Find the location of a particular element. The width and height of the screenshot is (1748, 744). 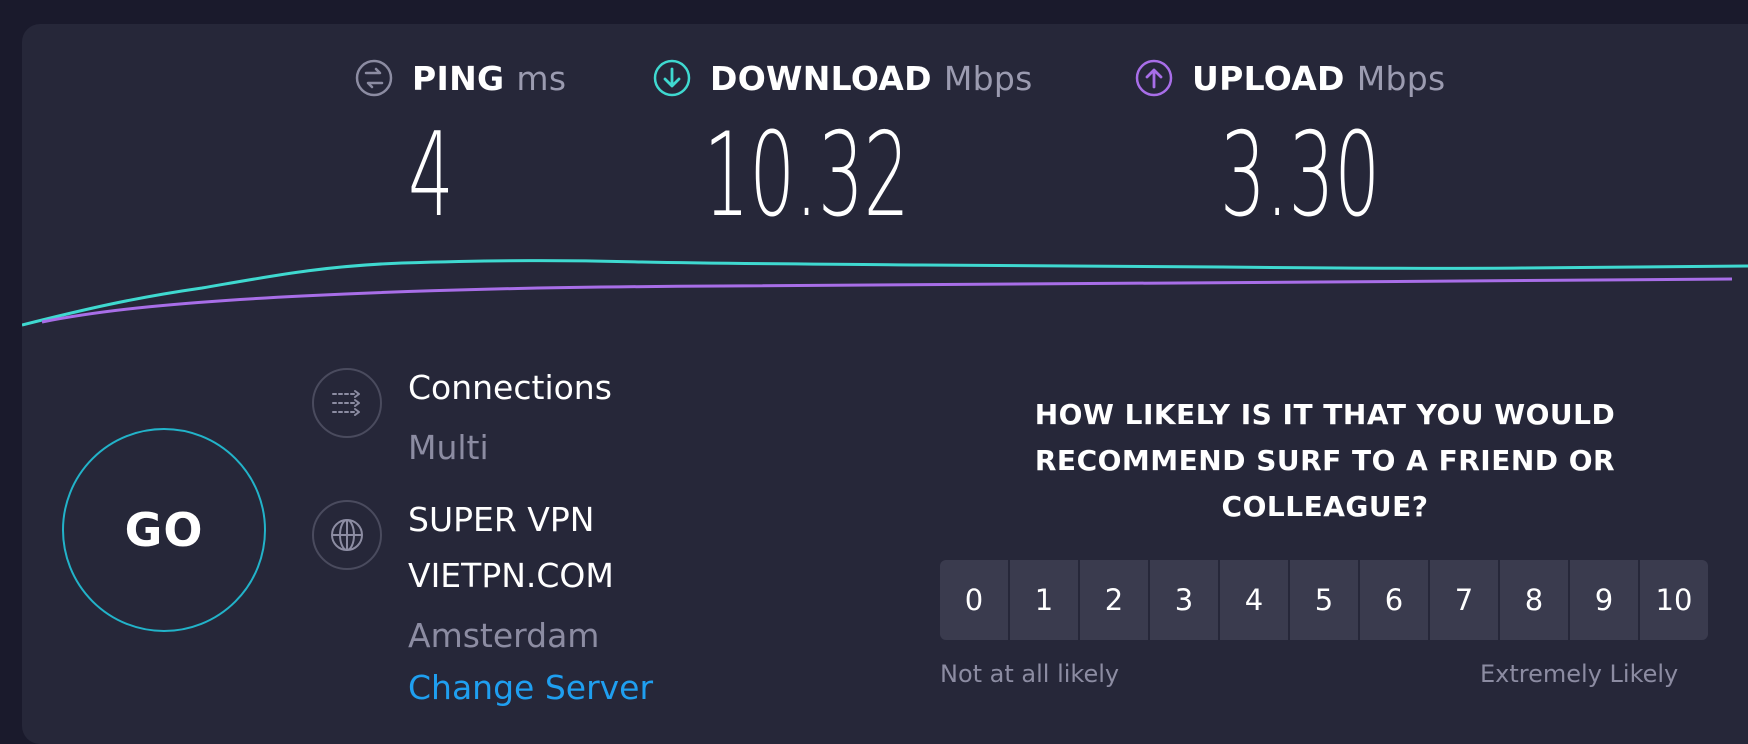

scale-option-6: 6 is located at coordinates (1394, 600).